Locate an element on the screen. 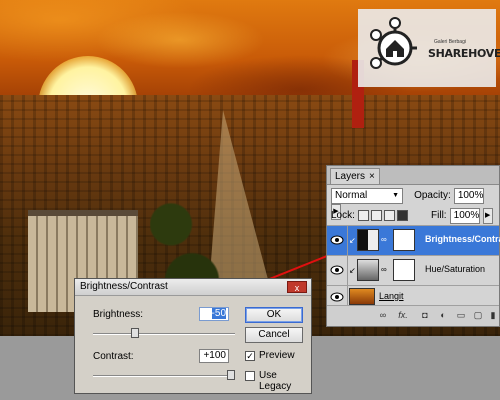  blend-mode-value: Normal is located at coordinates (351, 195).